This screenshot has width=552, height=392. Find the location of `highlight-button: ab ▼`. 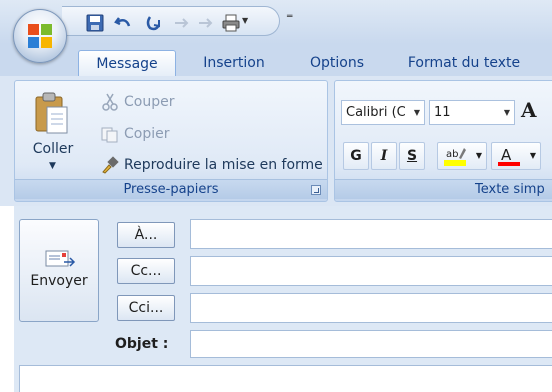

highlight-button: ab ▼ is located at coordinates (462, 156).